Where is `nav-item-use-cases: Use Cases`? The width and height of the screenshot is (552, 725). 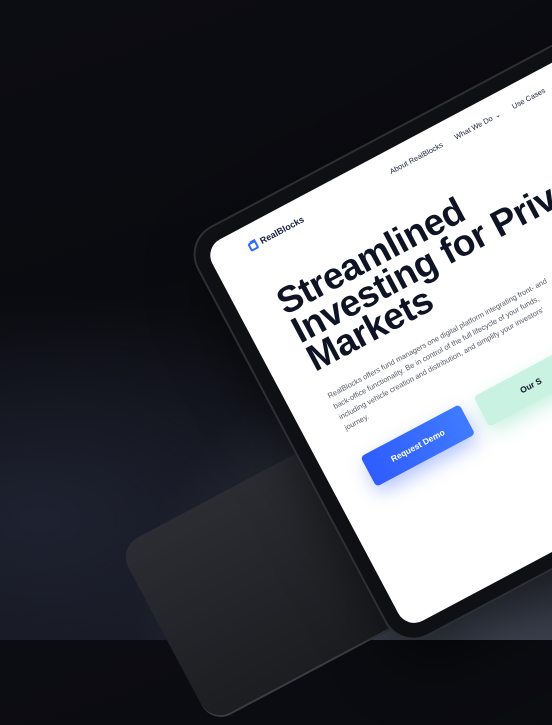 nav-item-use-cases: Use Cases is located at coordinates (528, 98).